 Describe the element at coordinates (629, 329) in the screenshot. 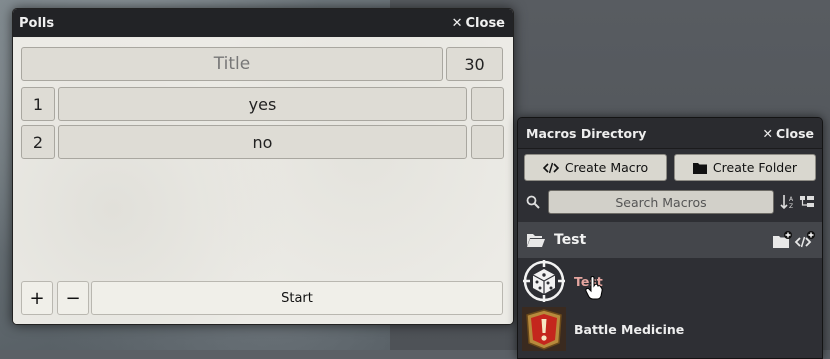

I see `macro-name: Battle Medicine` at that location.